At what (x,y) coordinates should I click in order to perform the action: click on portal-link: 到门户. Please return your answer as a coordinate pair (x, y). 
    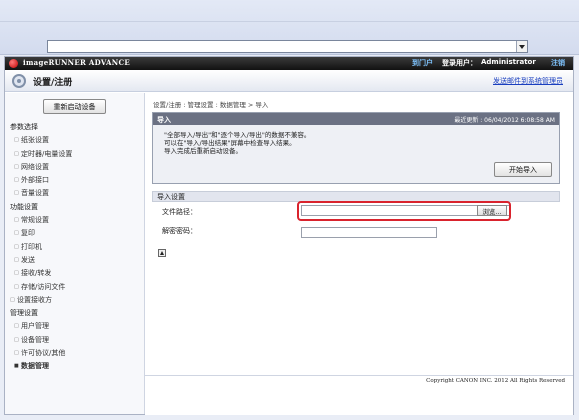
    Looking at the image, I should click on (422, 63).